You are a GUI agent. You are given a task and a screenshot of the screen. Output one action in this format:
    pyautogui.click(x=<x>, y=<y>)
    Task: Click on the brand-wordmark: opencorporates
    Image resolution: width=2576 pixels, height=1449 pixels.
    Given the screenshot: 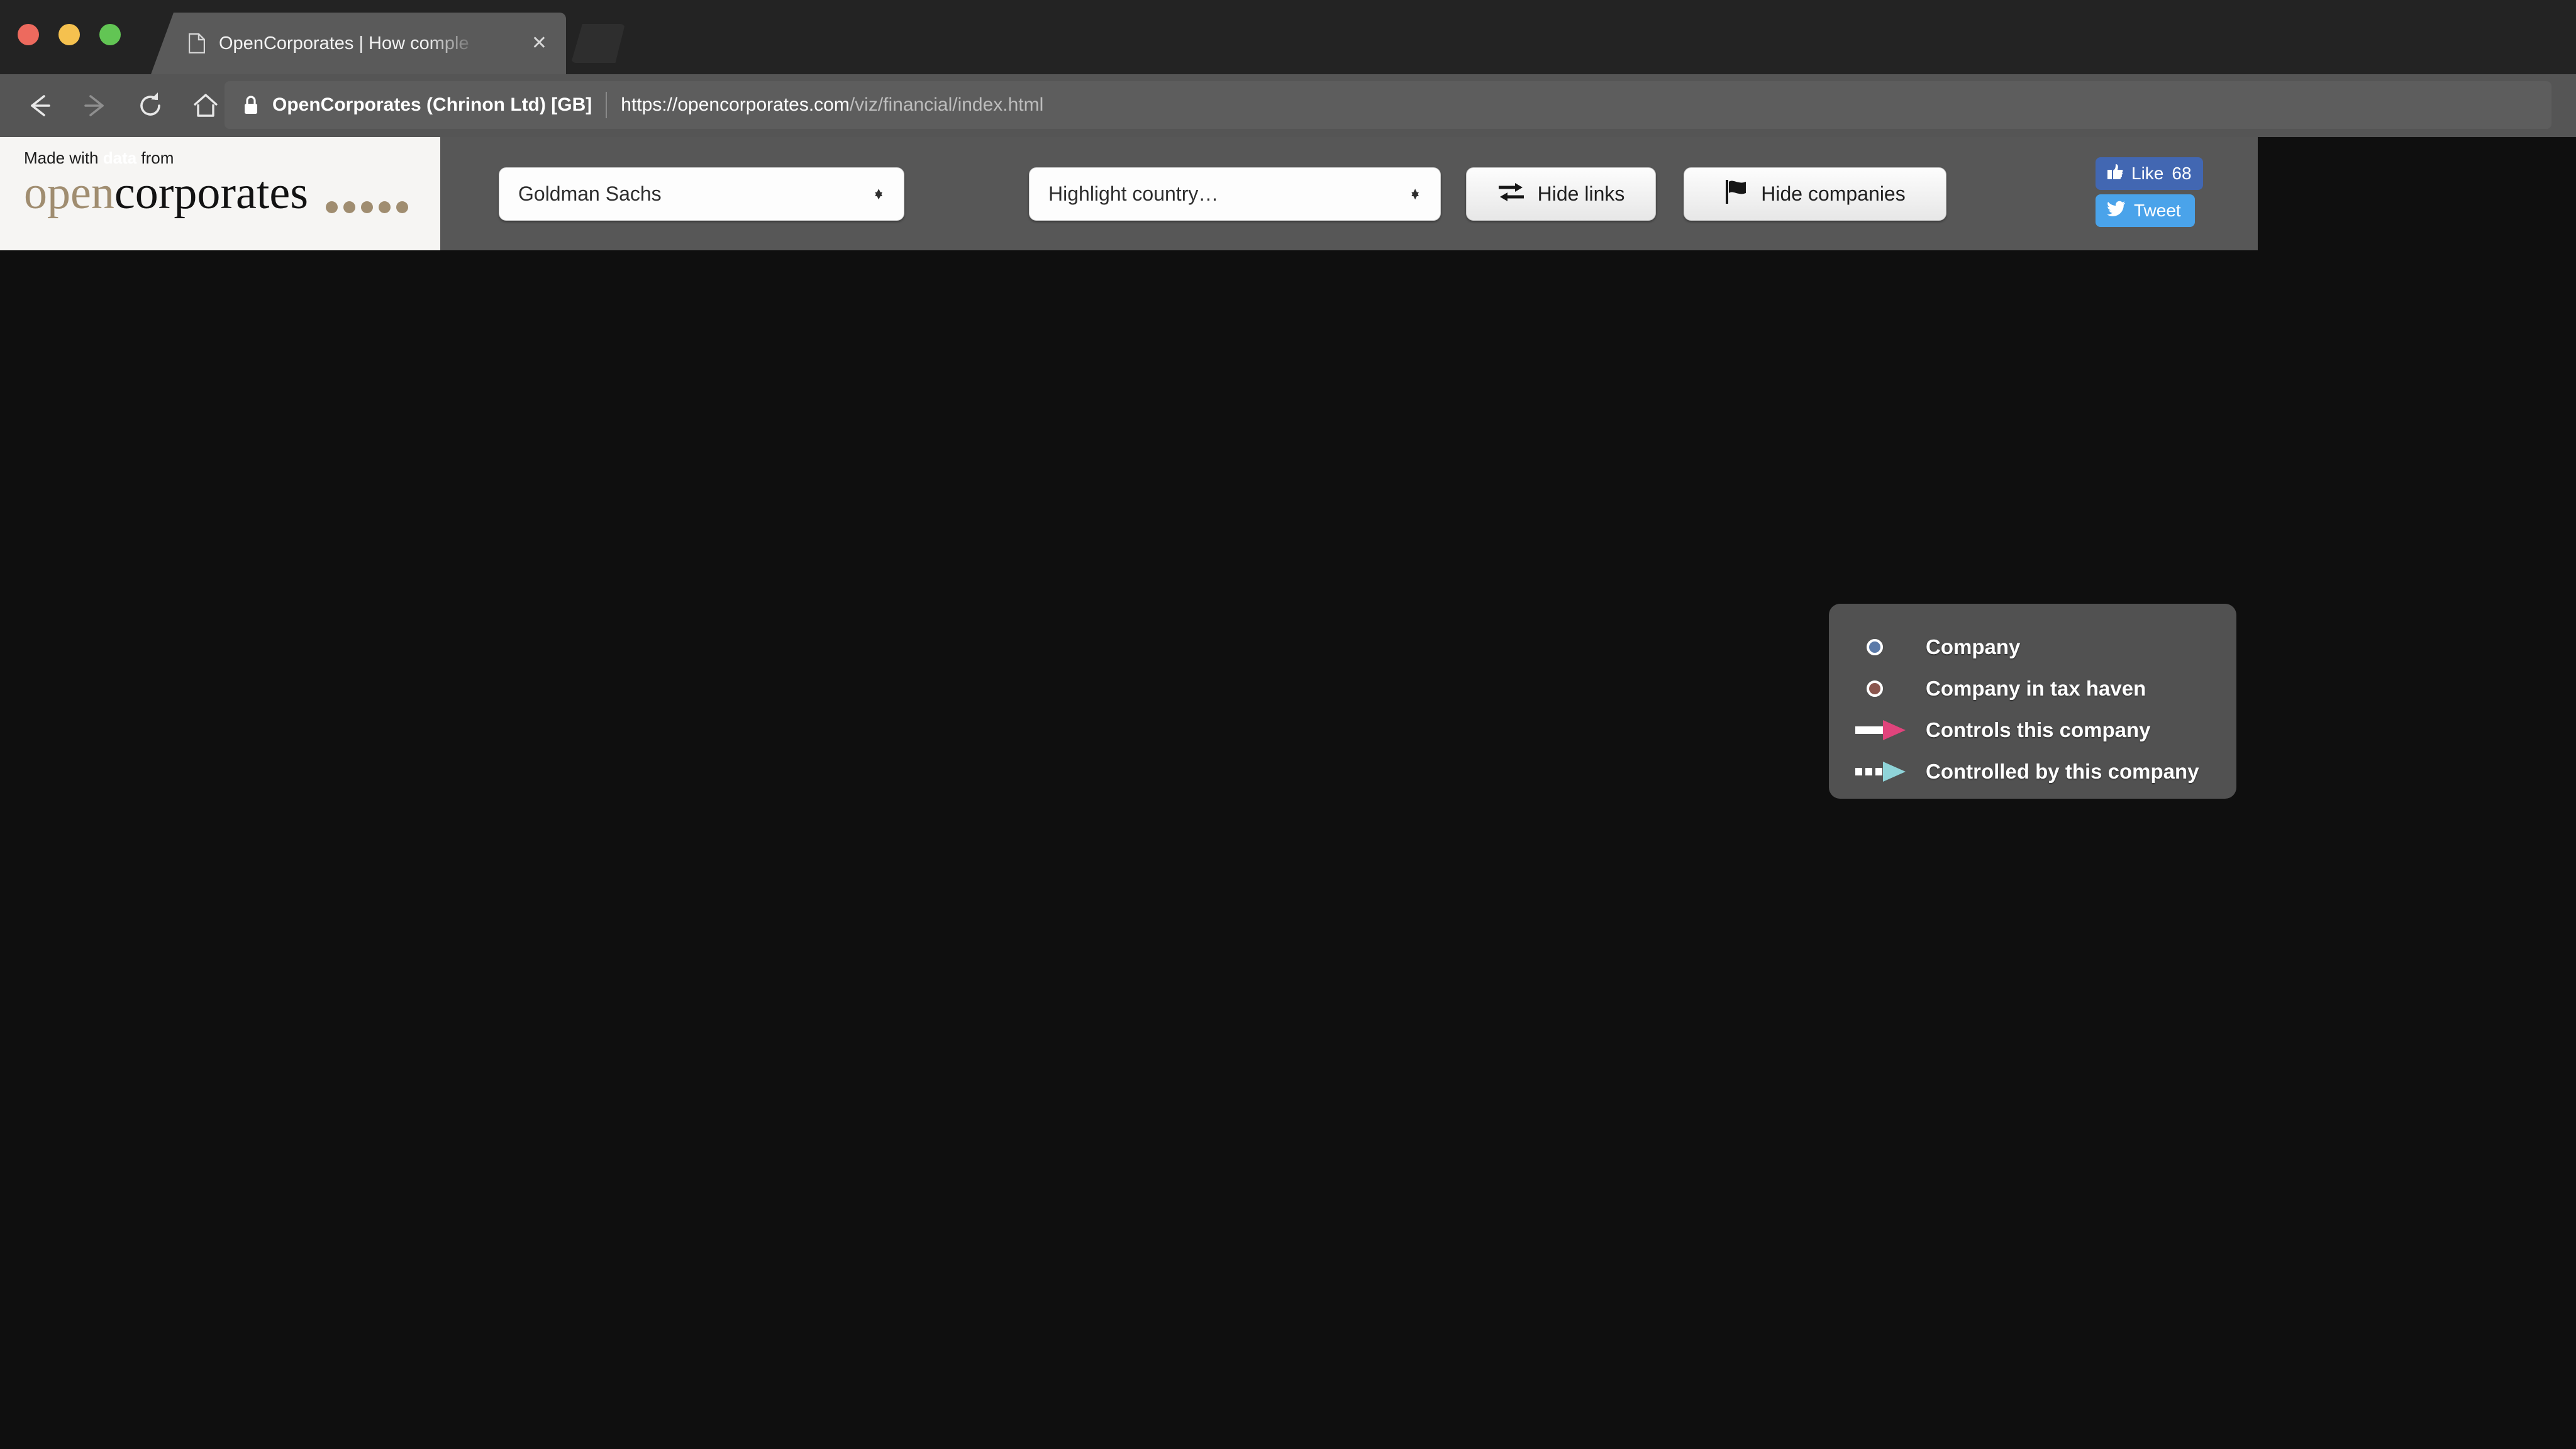 What is the action you would take?
    pyautogui.click(x=232, y=193)
    